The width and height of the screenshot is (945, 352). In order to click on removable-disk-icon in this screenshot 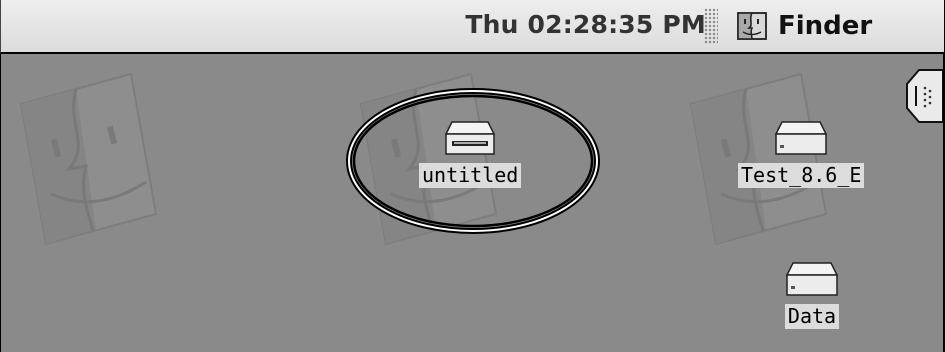, I will do `click(470, 138)`.